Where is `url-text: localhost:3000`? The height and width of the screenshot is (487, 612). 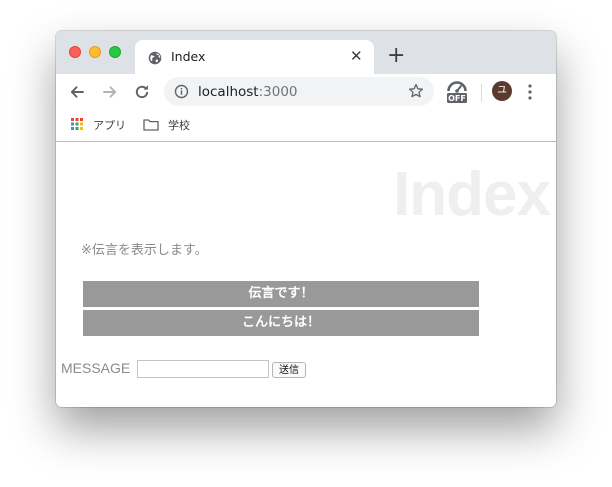
url-text: localhost:3000 is located at coordinates (248, 92).